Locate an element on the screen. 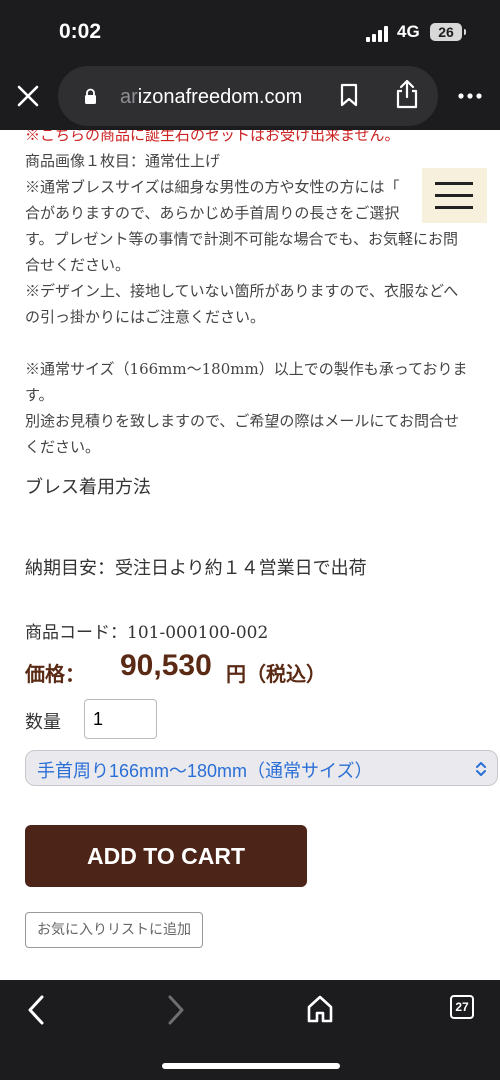 This screenshot has width=500, height=1080. delivery-estimate: 納期目安：受注日より約１４営業日で出荷 is located at coordinates (196, 568).